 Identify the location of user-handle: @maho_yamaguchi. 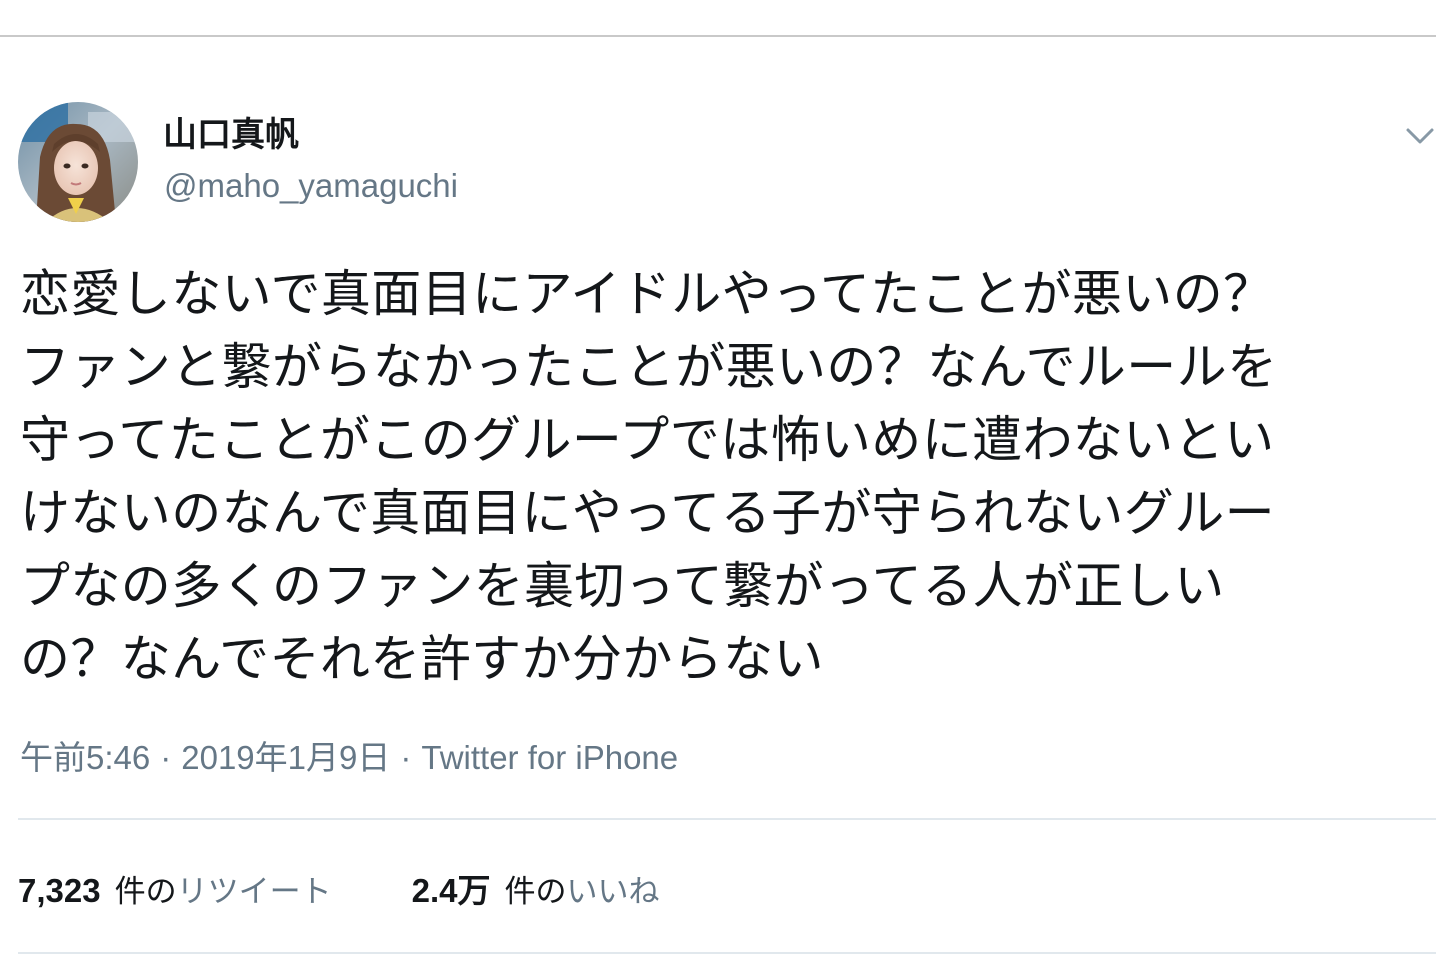
(311, 186).